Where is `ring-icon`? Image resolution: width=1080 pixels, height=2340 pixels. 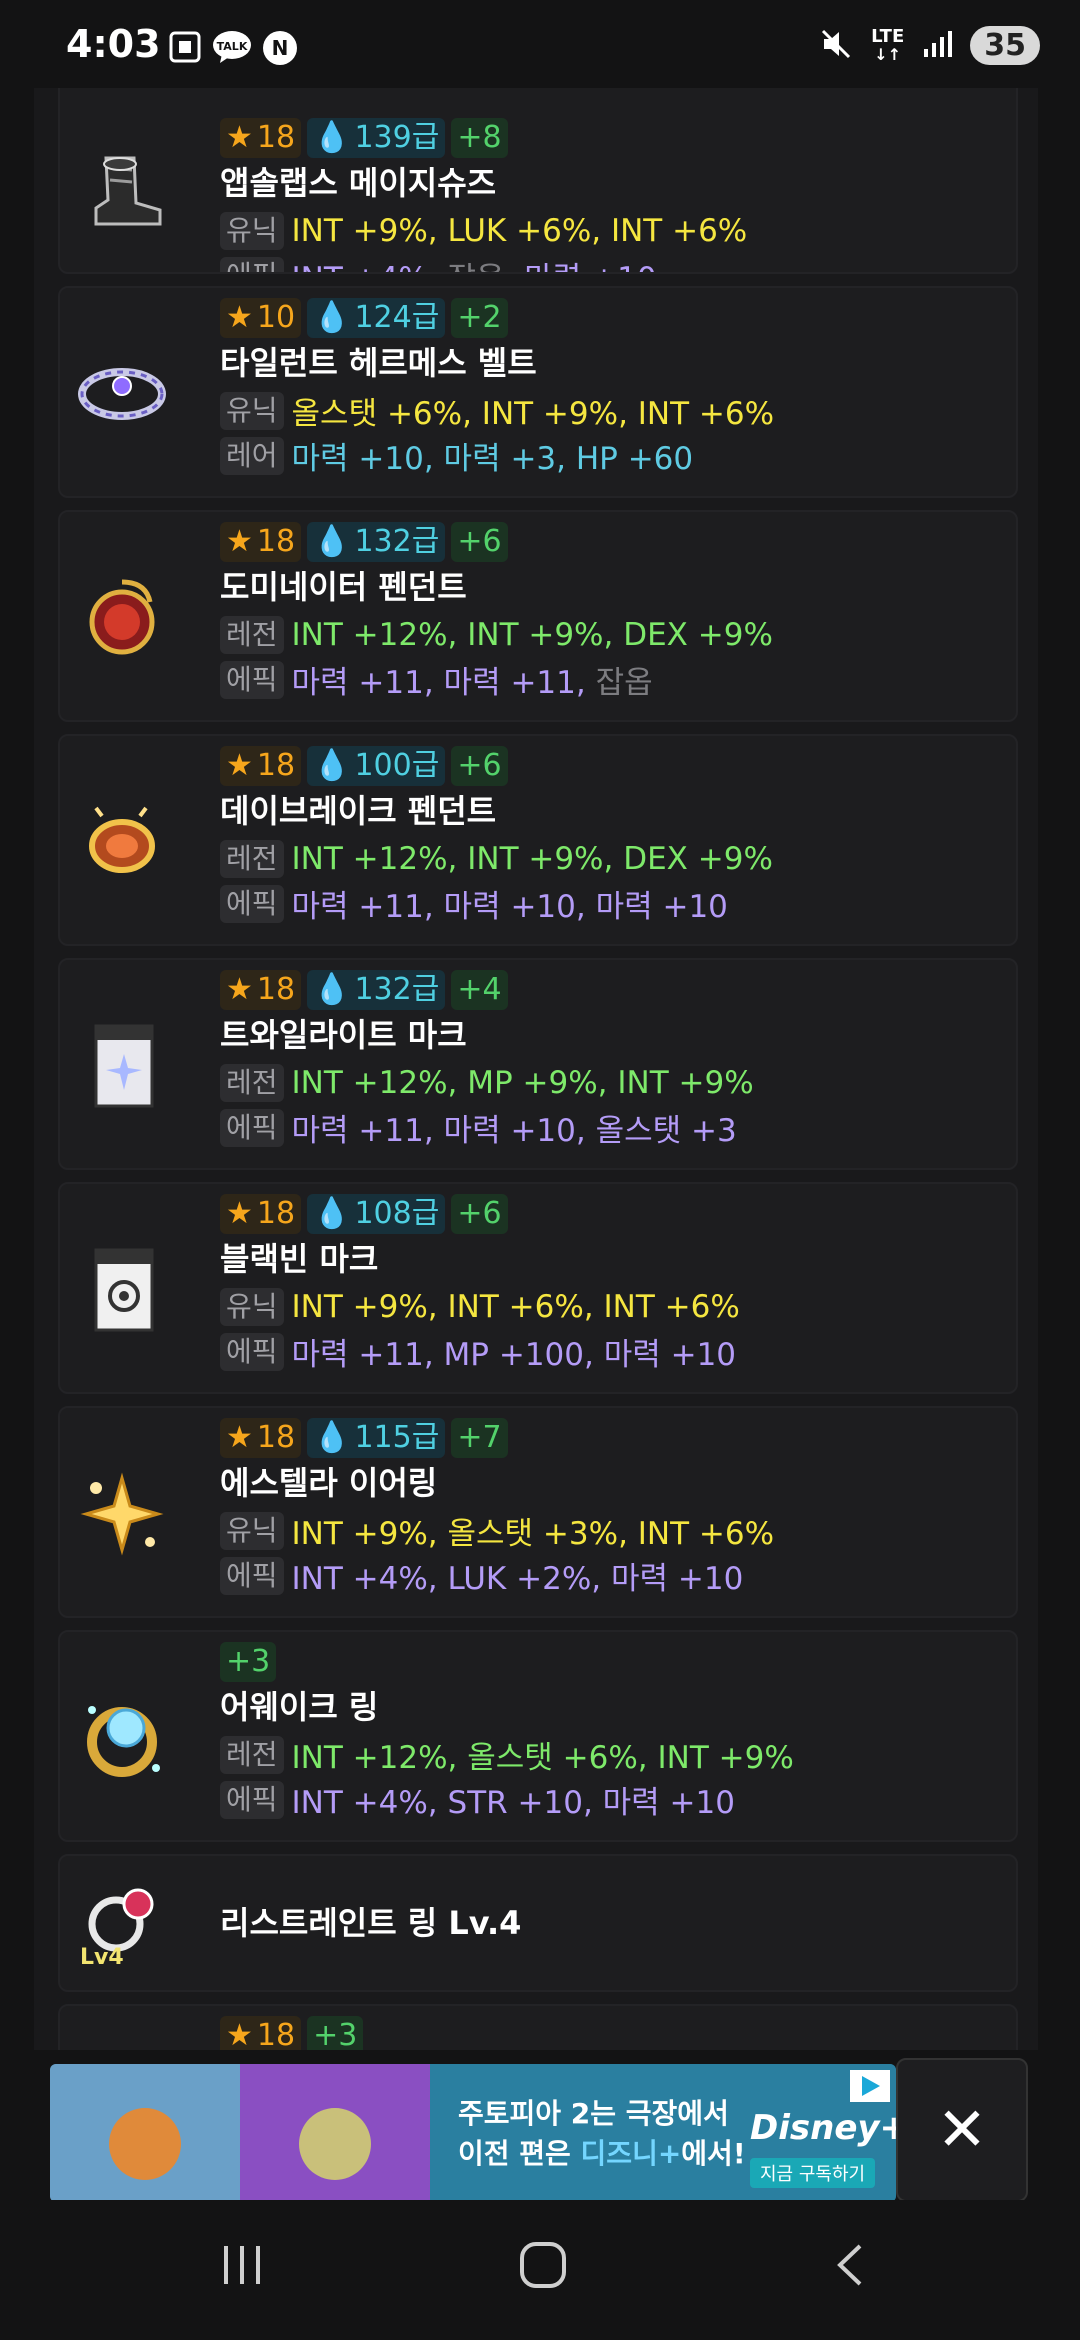 ring-icon is located at coordinates (122, 1738).